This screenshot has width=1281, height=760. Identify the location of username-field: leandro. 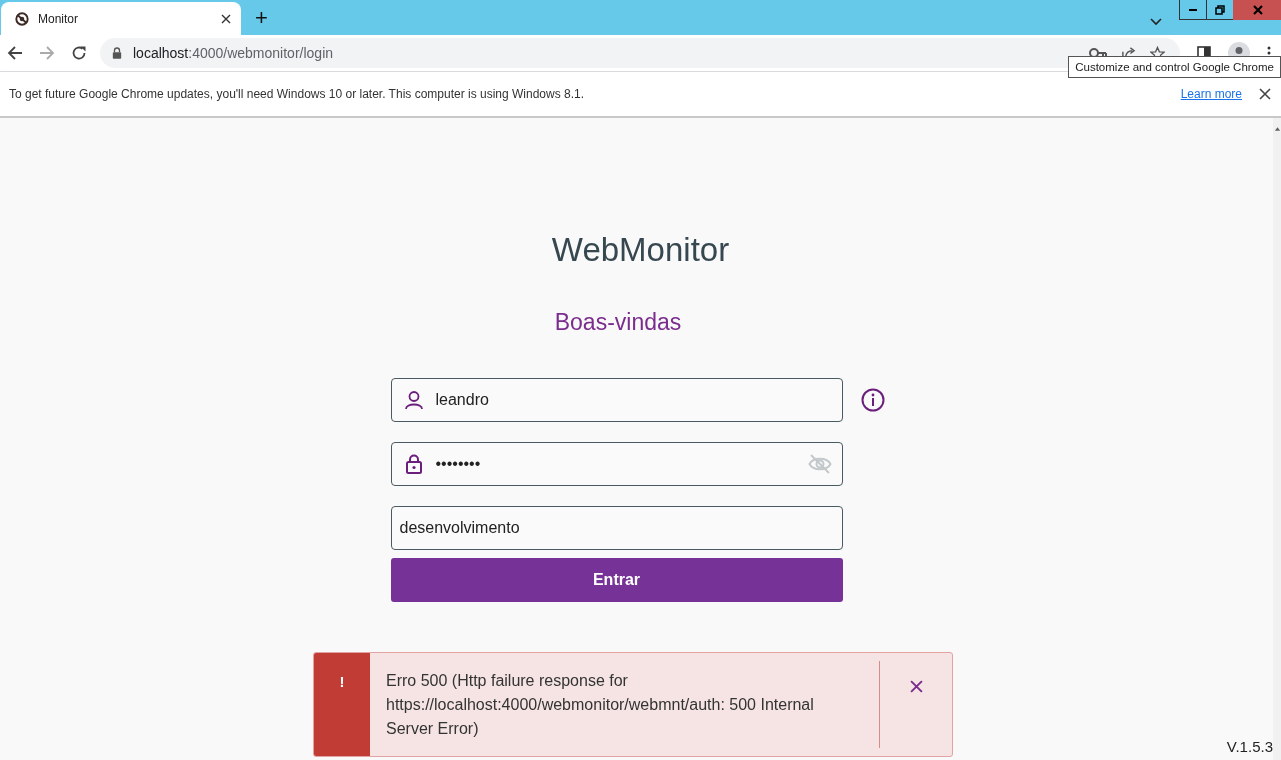
(616, 400).